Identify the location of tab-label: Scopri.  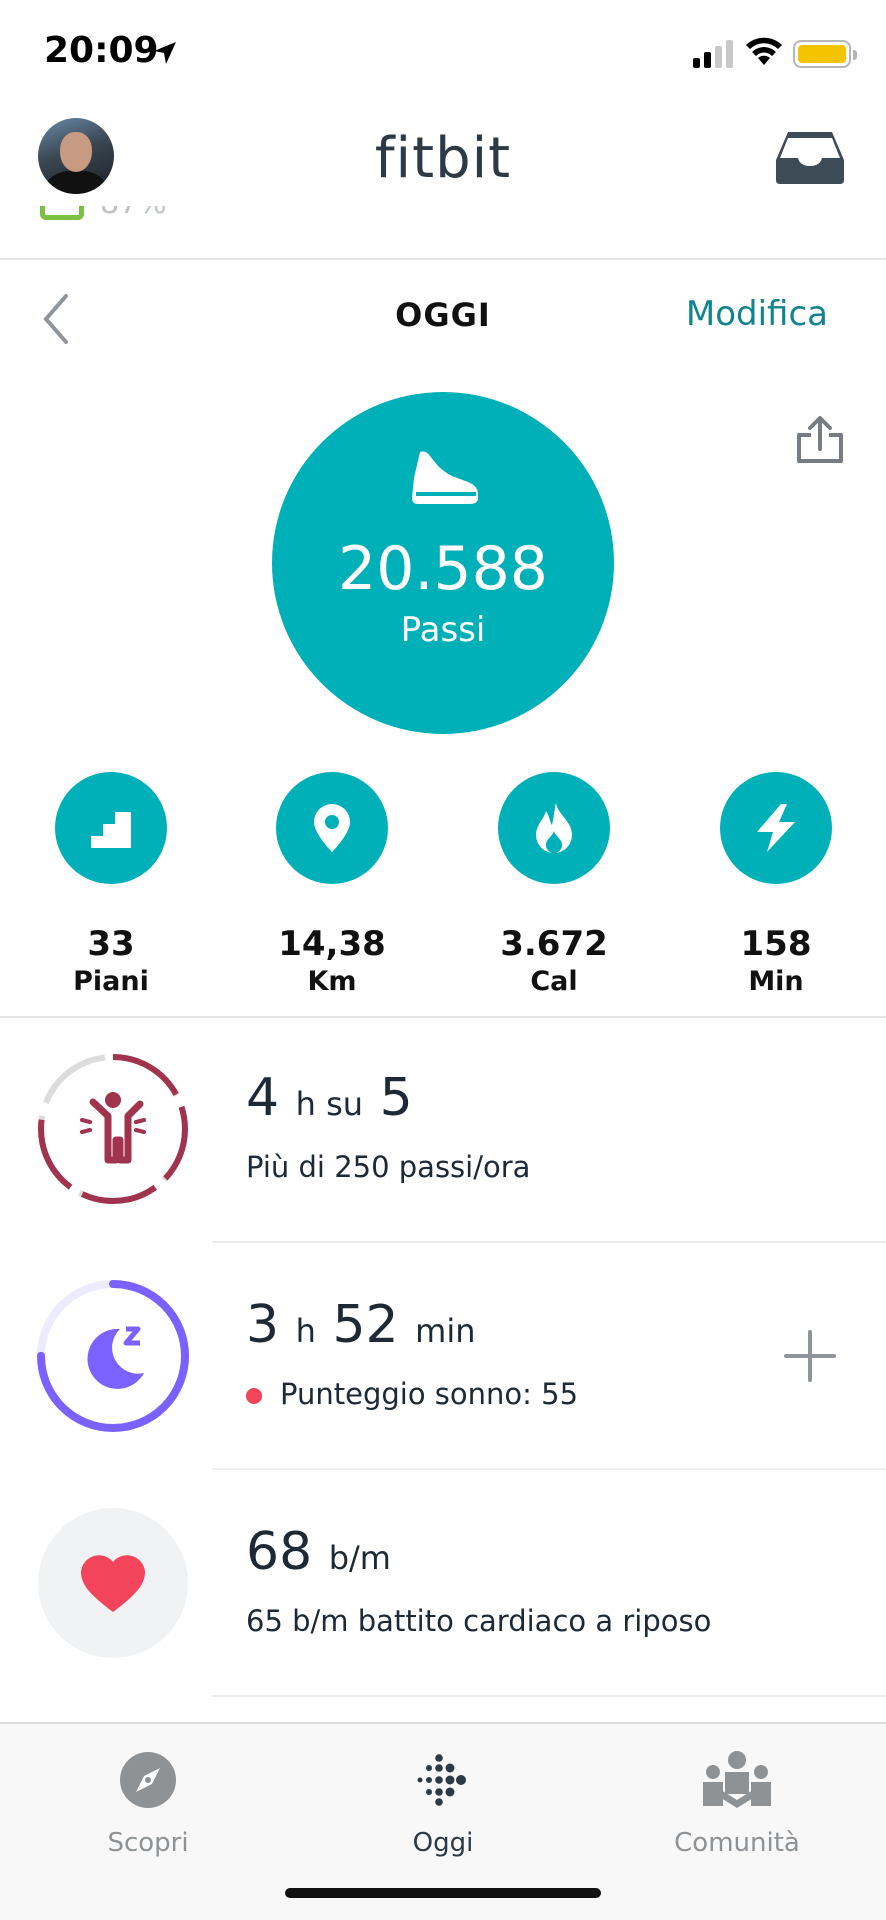
(148, 1843).